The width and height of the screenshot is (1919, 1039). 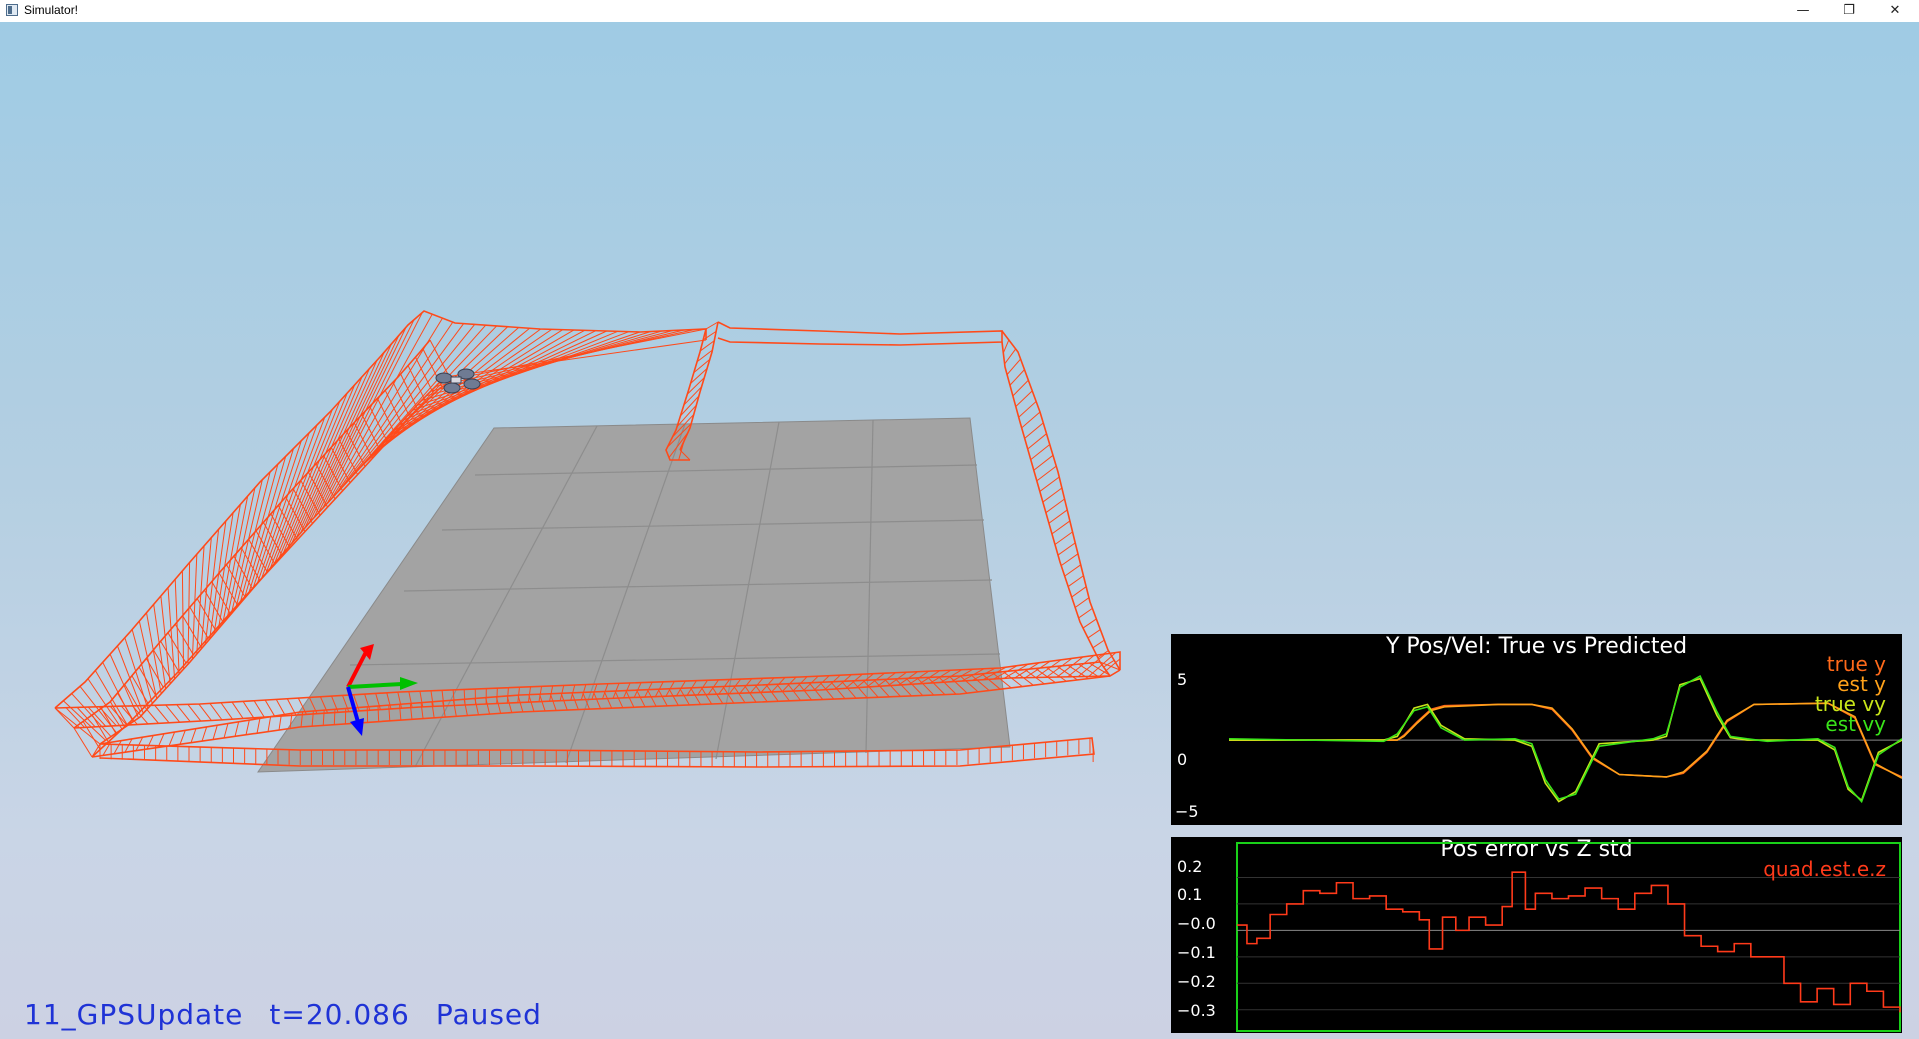 What do you see at coordinates (51, 10) in the screenshot?
I see `window-title: Simulator!` at bounding box center [51, 10].